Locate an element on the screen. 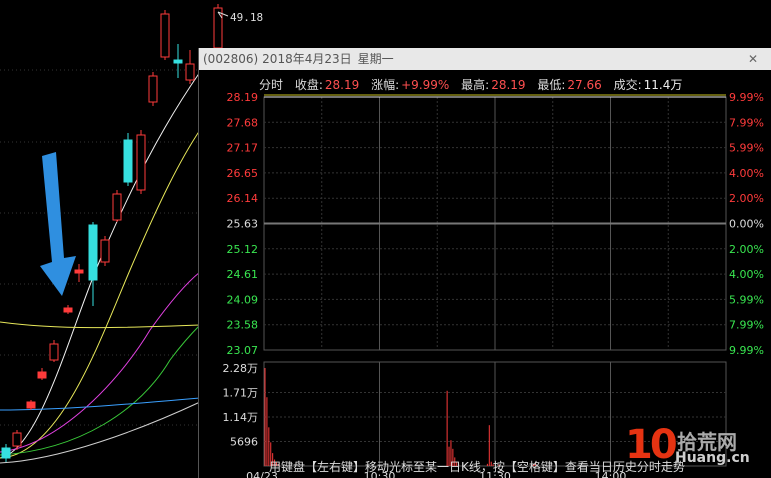 The width and height of the screenshot is (771, 478). keyboard-hint: 用键盘【左右键】移动光标至某一日K线，按【空格键】查看当日历史分时走势 is located at coordinates (477, 467).